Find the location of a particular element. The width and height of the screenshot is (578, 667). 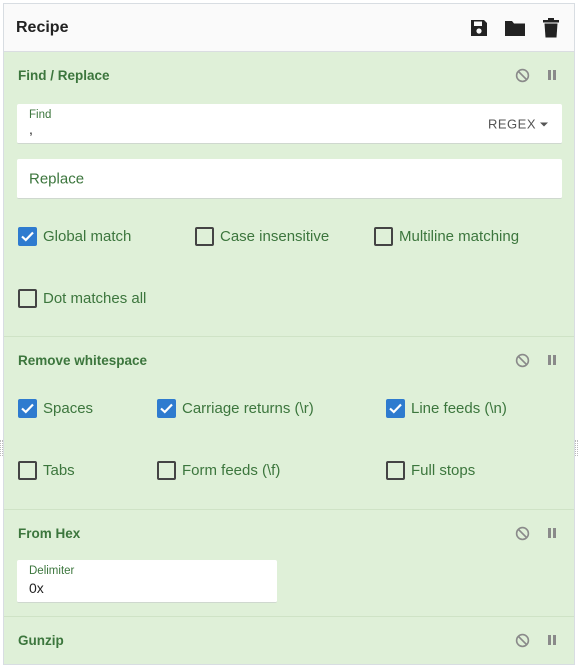

case-insensitive-checkbox: Case insensitive is located at coordinates (262, 236).